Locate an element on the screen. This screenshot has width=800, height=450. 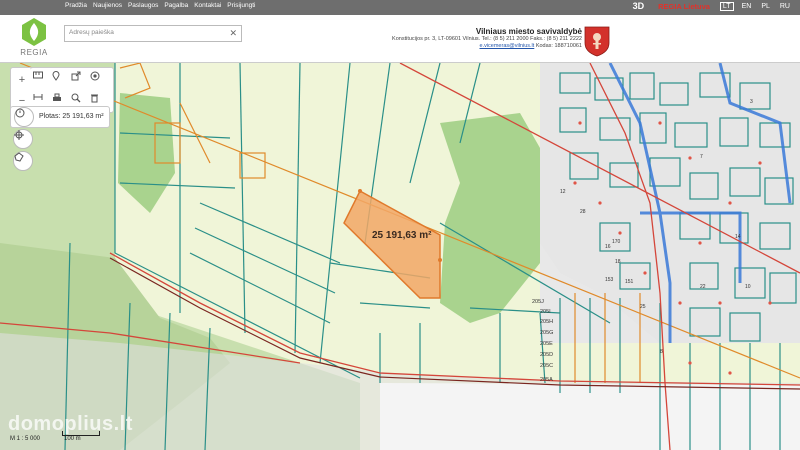
svg-text: 8 is located at coordinates (661, 352).